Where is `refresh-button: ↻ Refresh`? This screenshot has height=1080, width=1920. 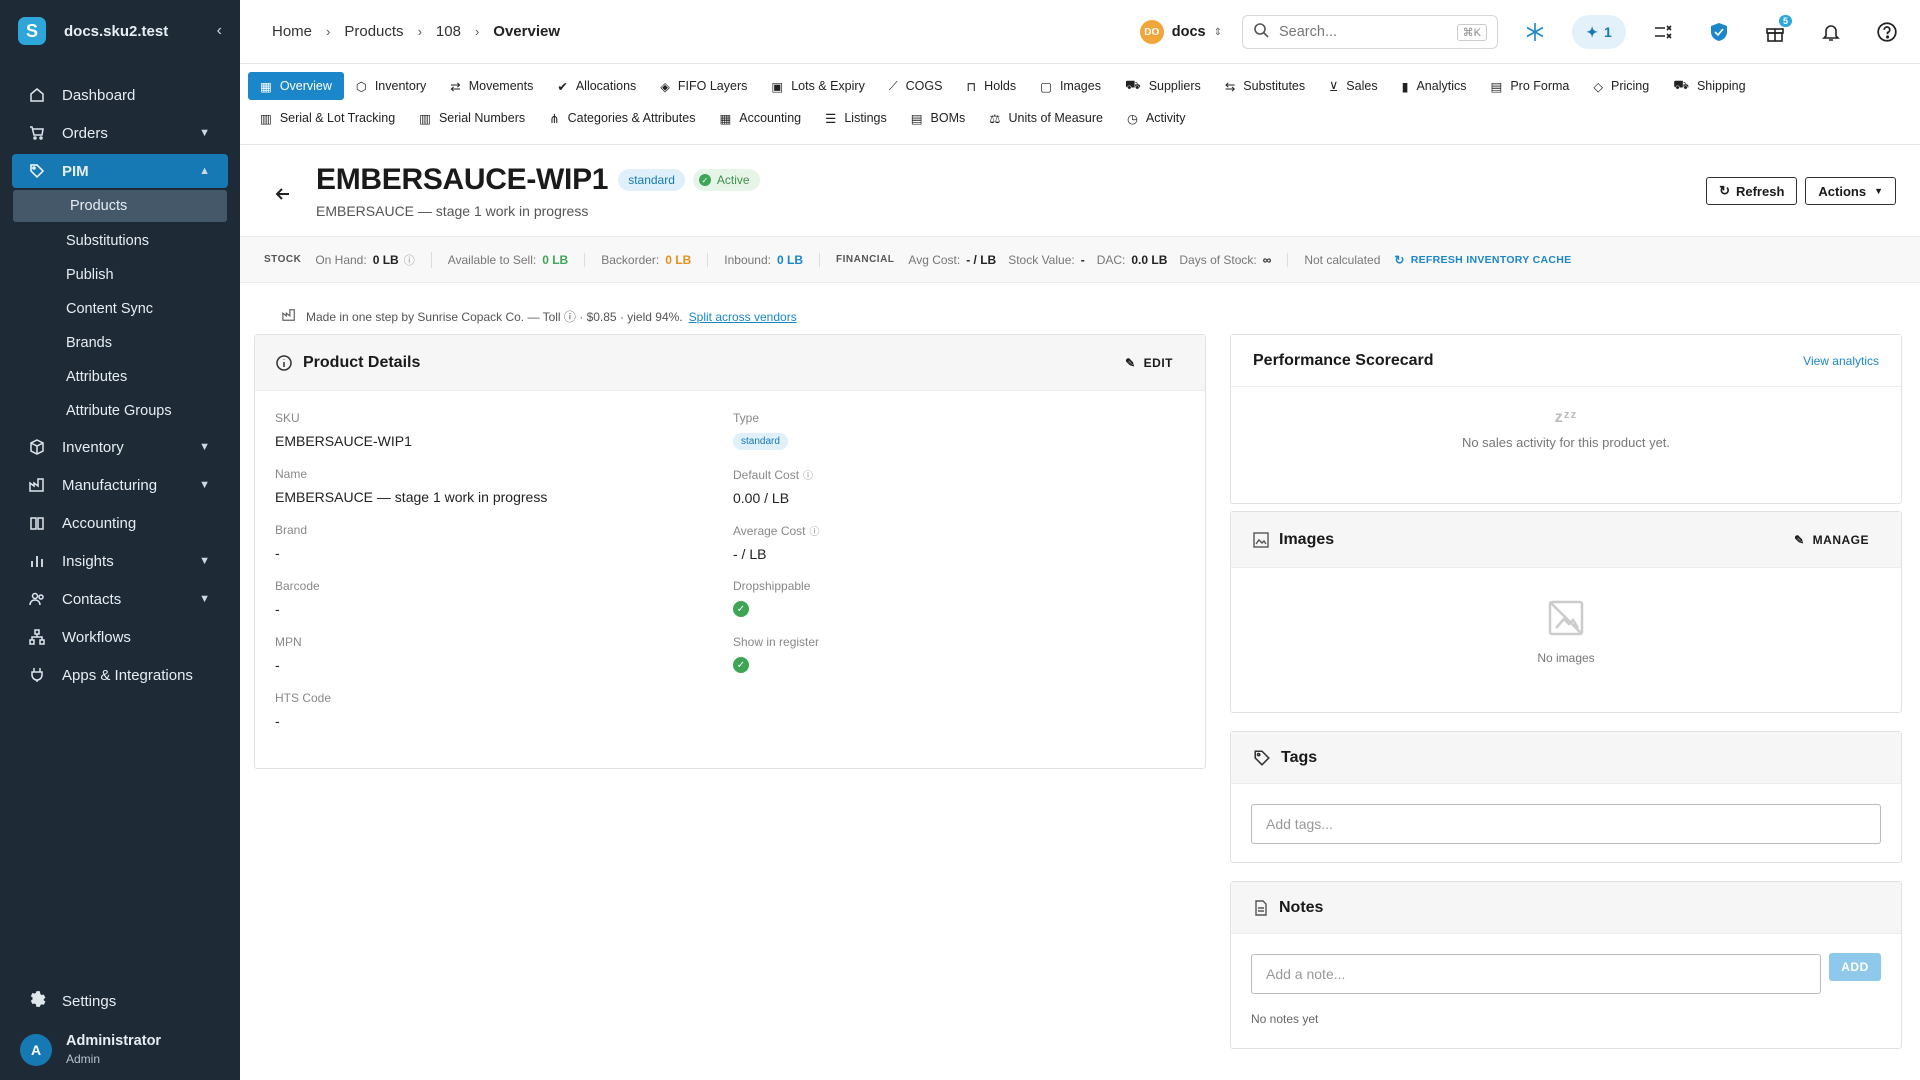 refresh-button: ↻ Refresh is located at coordinates (1752, 191).